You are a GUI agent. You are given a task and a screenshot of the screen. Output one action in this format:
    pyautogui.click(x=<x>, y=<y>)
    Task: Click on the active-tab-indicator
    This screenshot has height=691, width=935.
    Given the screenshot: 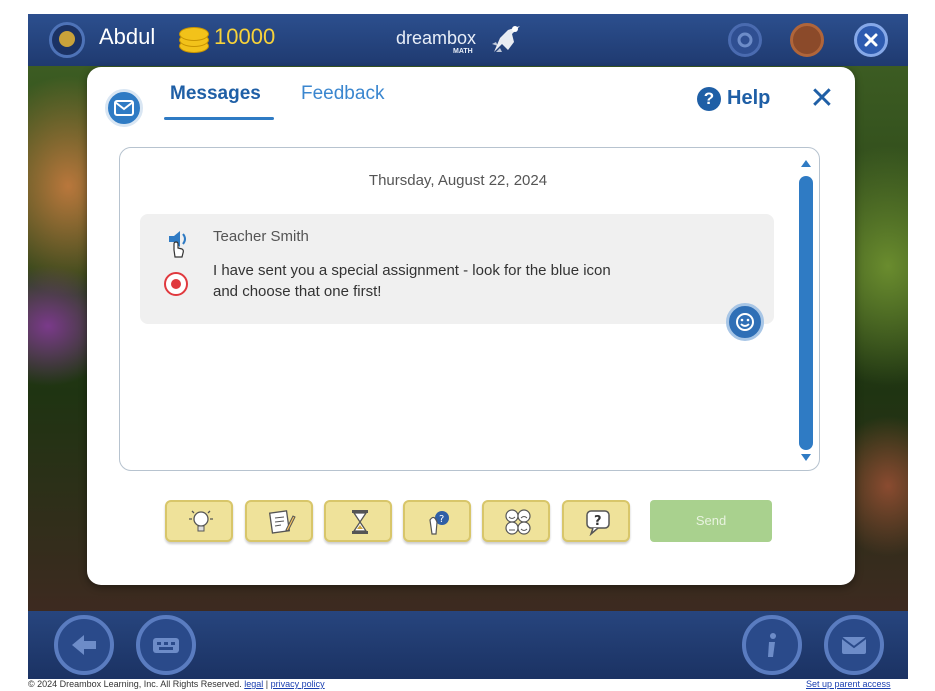 What is the action you would take?
    pyautogui.click(x=219, y=118)
    